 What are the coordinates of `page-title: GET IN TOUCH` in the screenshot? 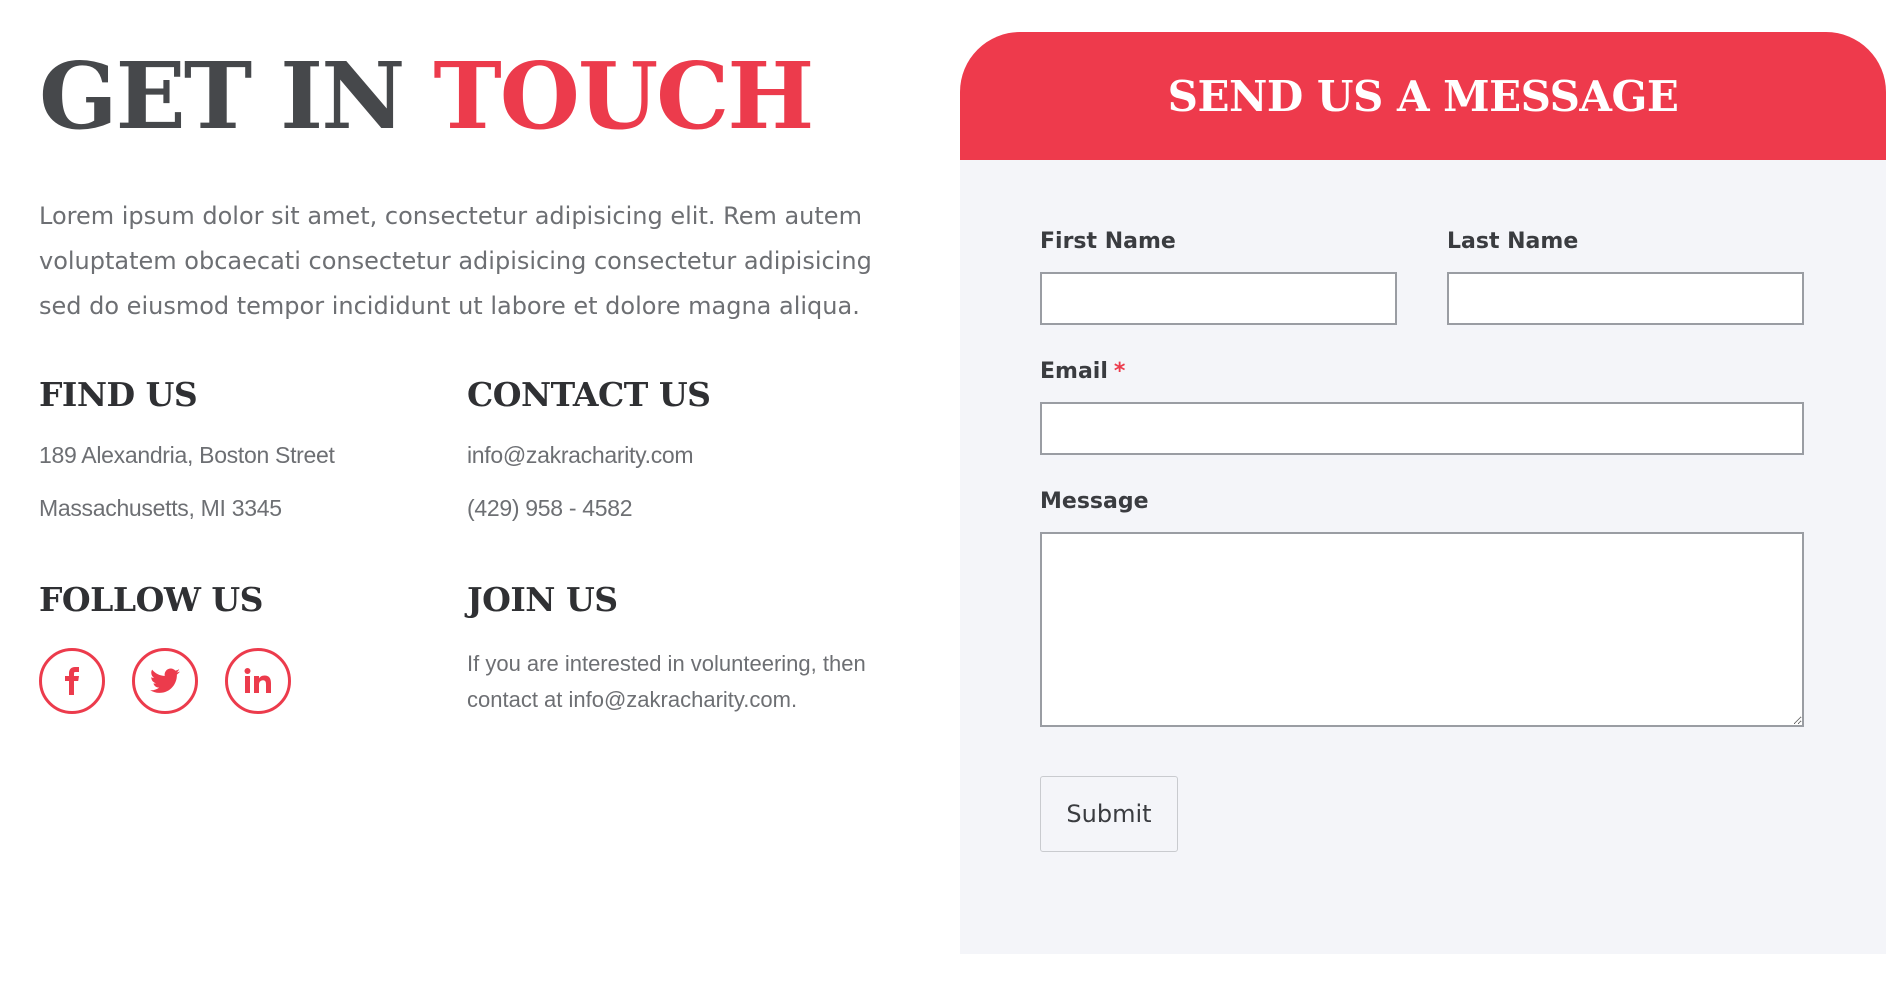 It's located at (469, 96).